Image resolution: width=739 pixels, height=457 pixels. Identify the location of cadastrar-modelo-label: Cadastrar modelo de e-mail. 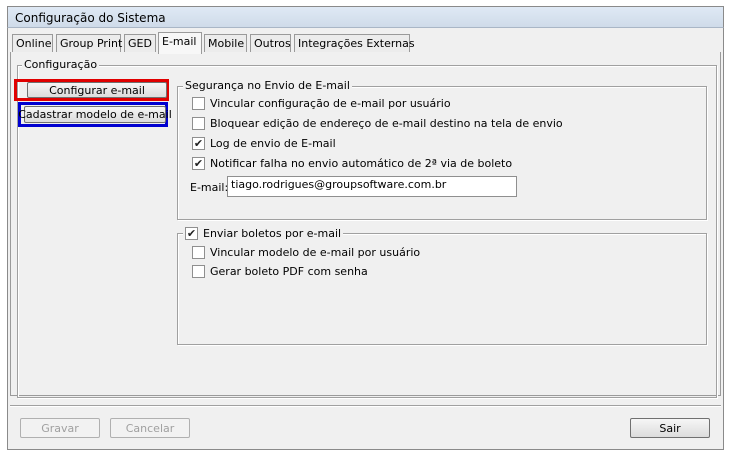
(95, 114).